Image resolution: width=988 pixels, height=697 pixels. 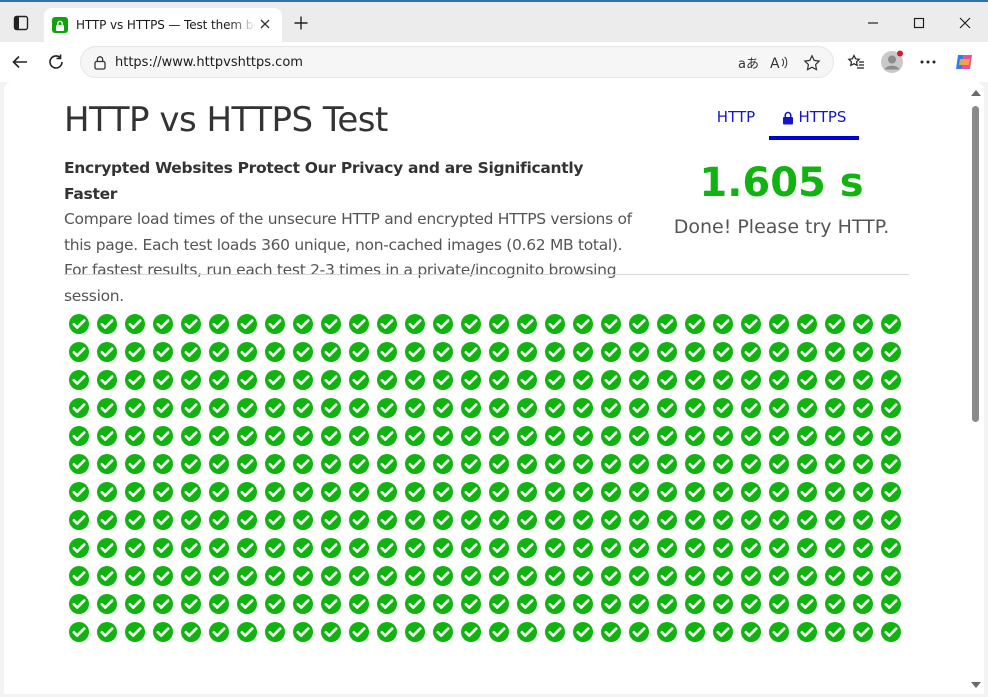 I want to click on read-aloud-button: A, so click(x=780, y=63).